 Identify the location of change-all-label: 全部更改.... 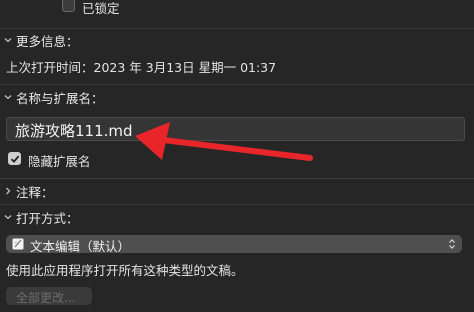
(46, 298).